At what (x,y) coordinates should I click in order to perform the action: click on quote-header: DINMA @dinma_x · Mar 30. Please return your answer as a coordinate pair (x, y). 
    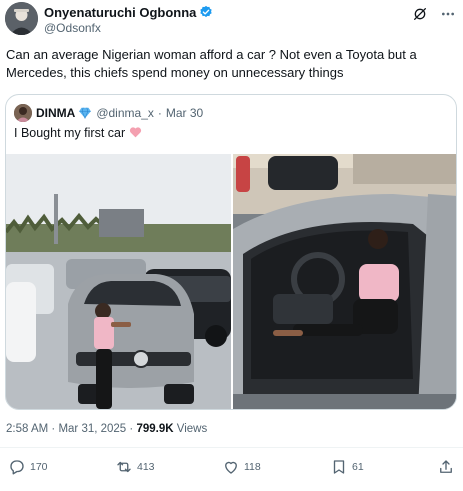
    Looking at the image, I should click on (108, 113).